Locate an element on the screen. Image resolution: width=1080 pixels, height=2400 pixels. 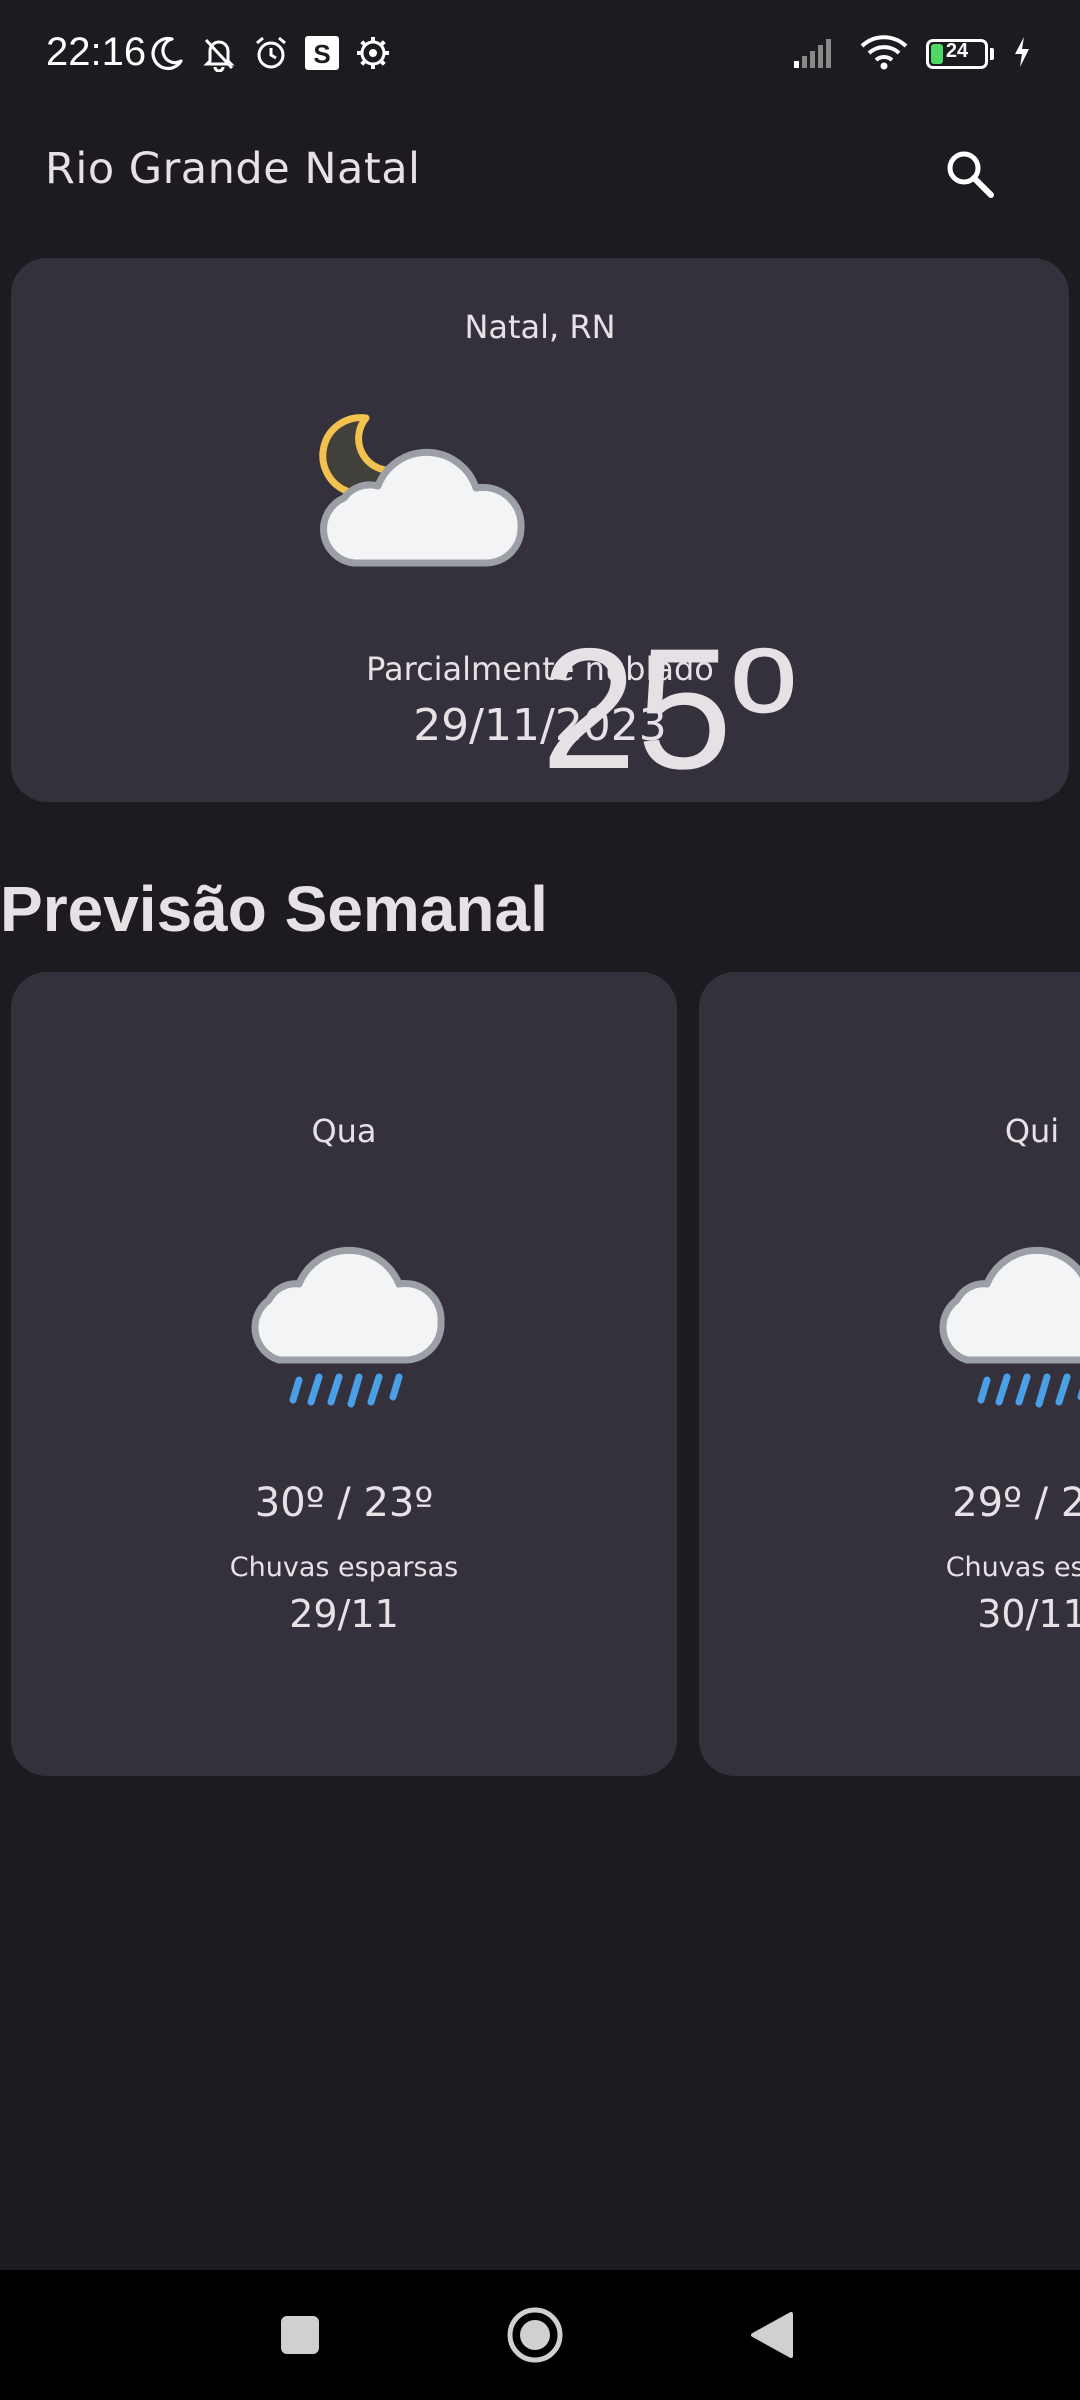
back-triangle-icon is located at coordinates (772, 2335).